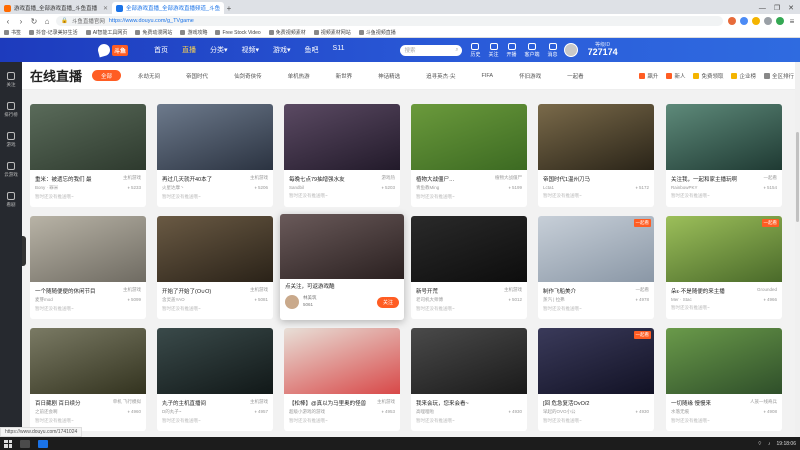  I want to click on rank-link-new: 新人, so click(675, 76).